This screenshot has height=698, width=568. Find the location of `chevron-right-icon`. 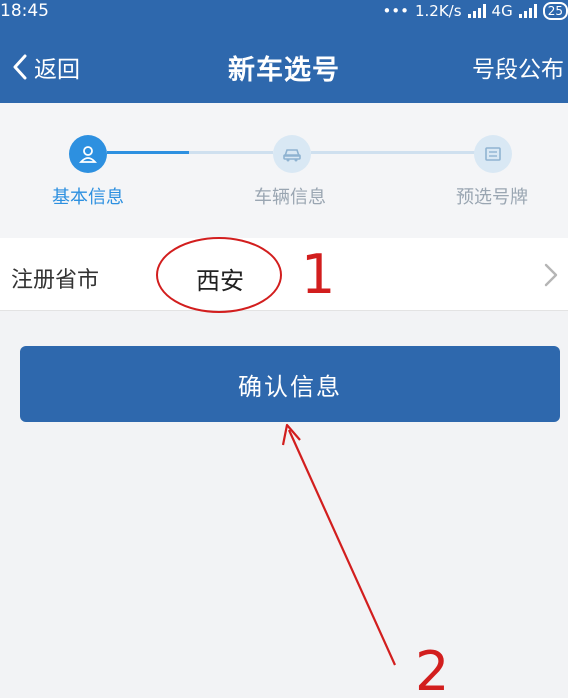

chevron-right-icon is located at coordinates (551, 275).